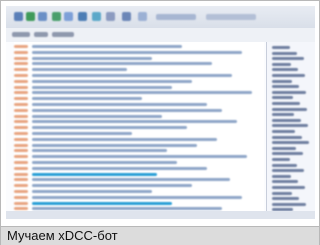  I want to click on input-line, so click(160, 215).